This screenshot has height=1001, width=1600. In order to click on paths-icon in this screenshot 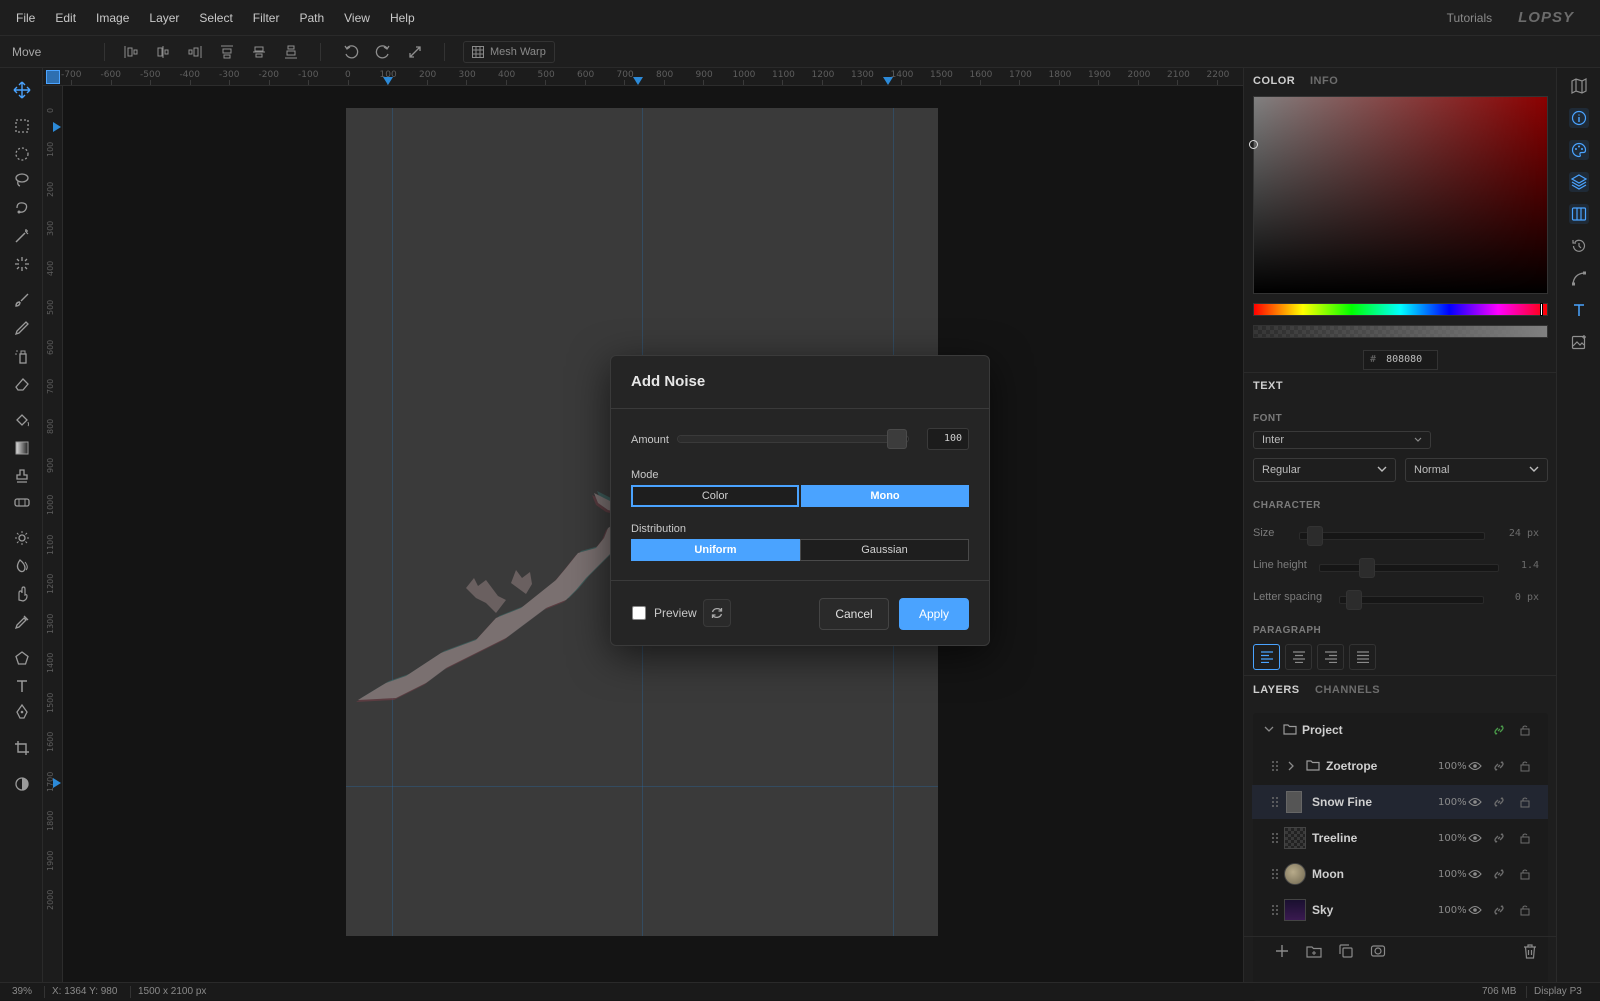, I will do `click(1579, 278)`.